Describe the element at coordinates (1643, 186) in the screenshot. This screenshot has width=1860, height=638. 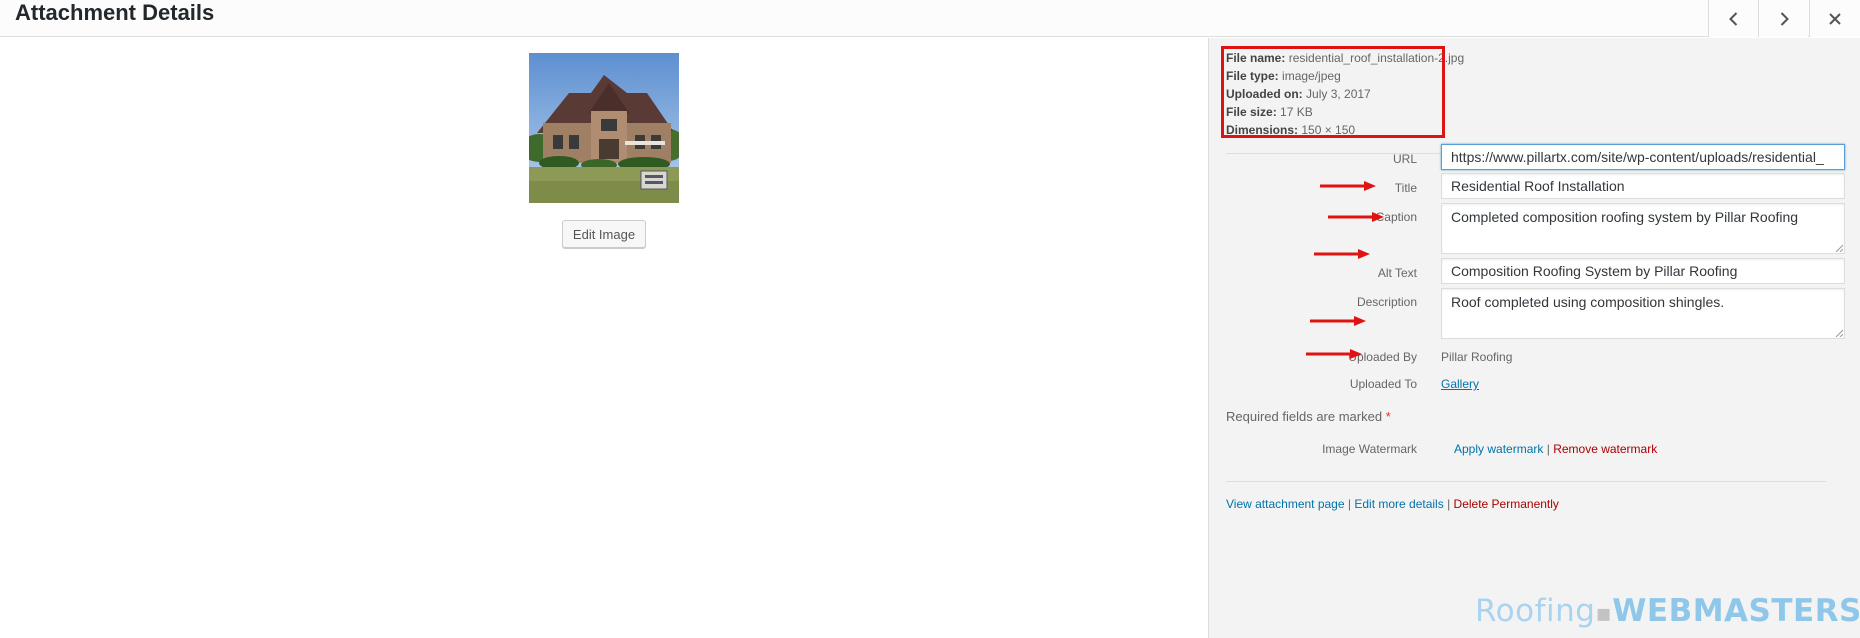
I see `title-field: Residential Roof Installation` at that location.